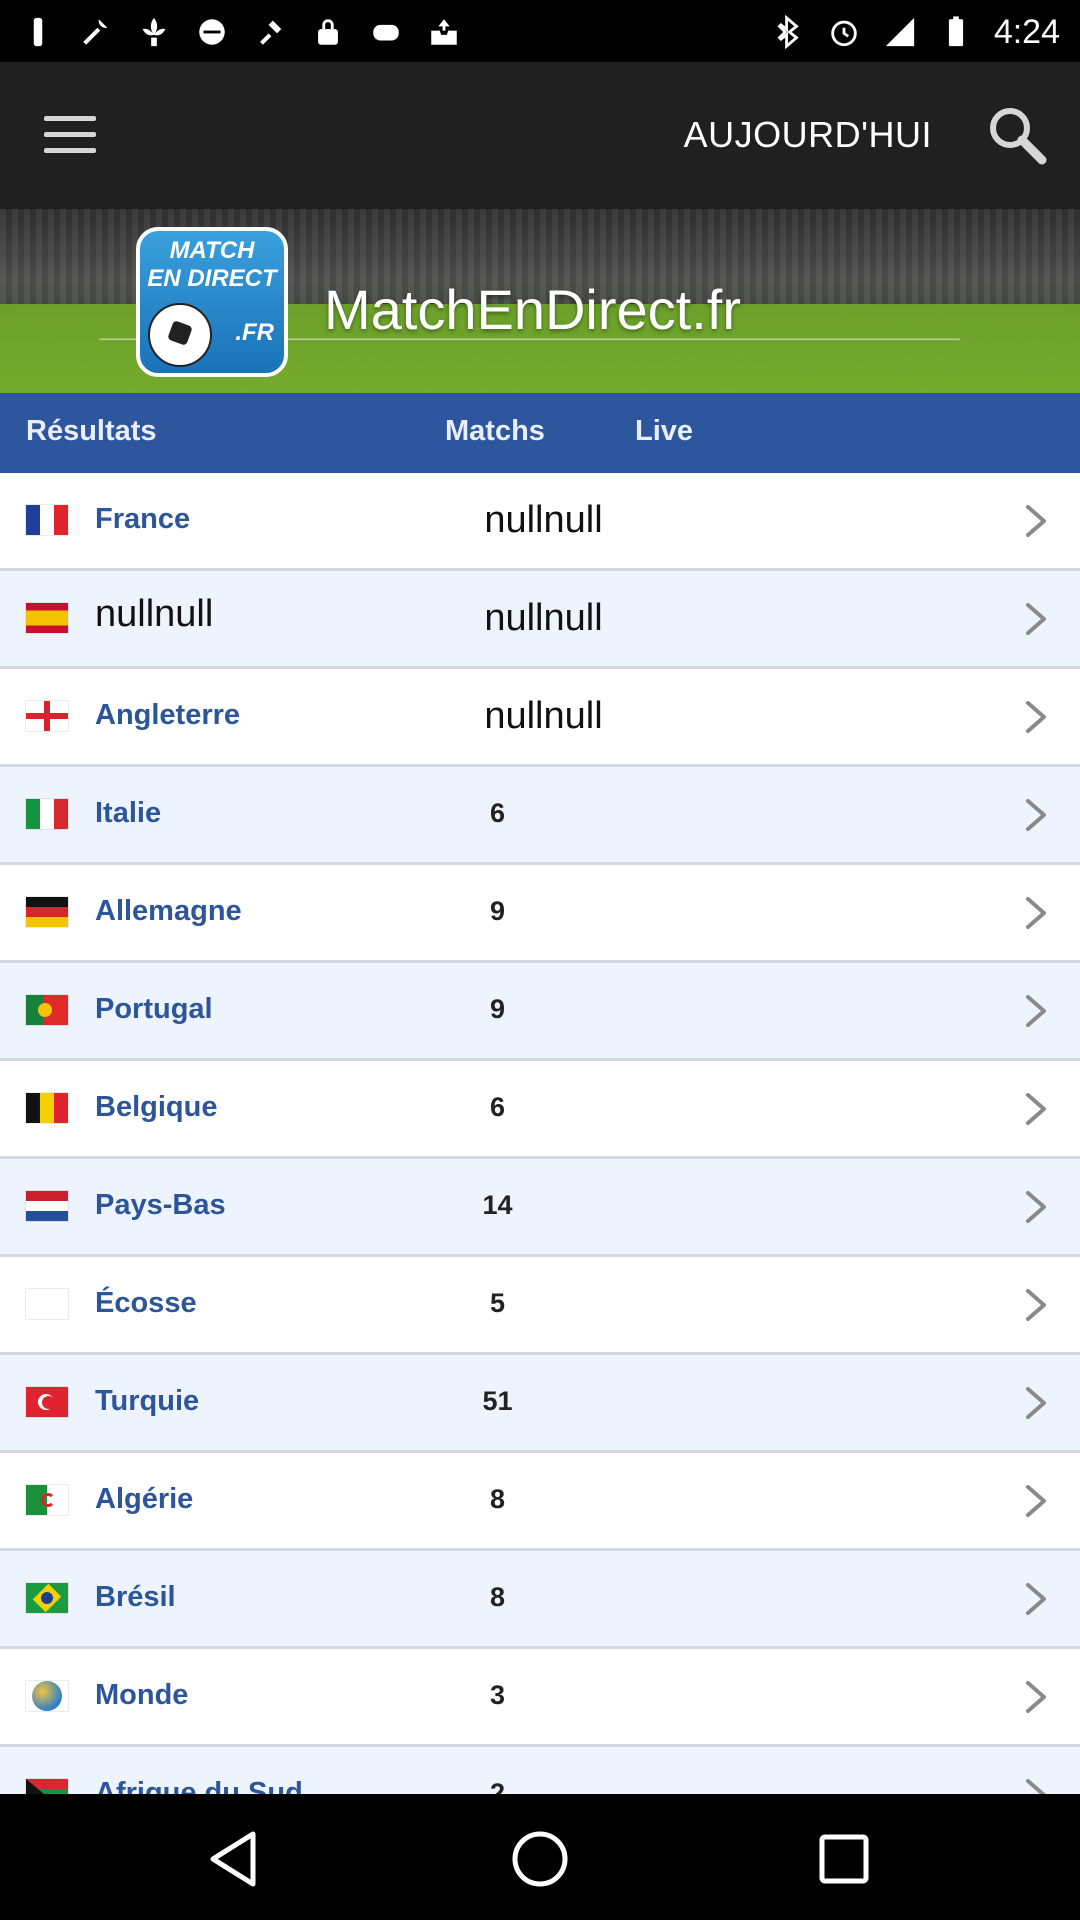 This screenshot has height=1920, width=1080. I want to click on vpn-icon, so click(212, 32).